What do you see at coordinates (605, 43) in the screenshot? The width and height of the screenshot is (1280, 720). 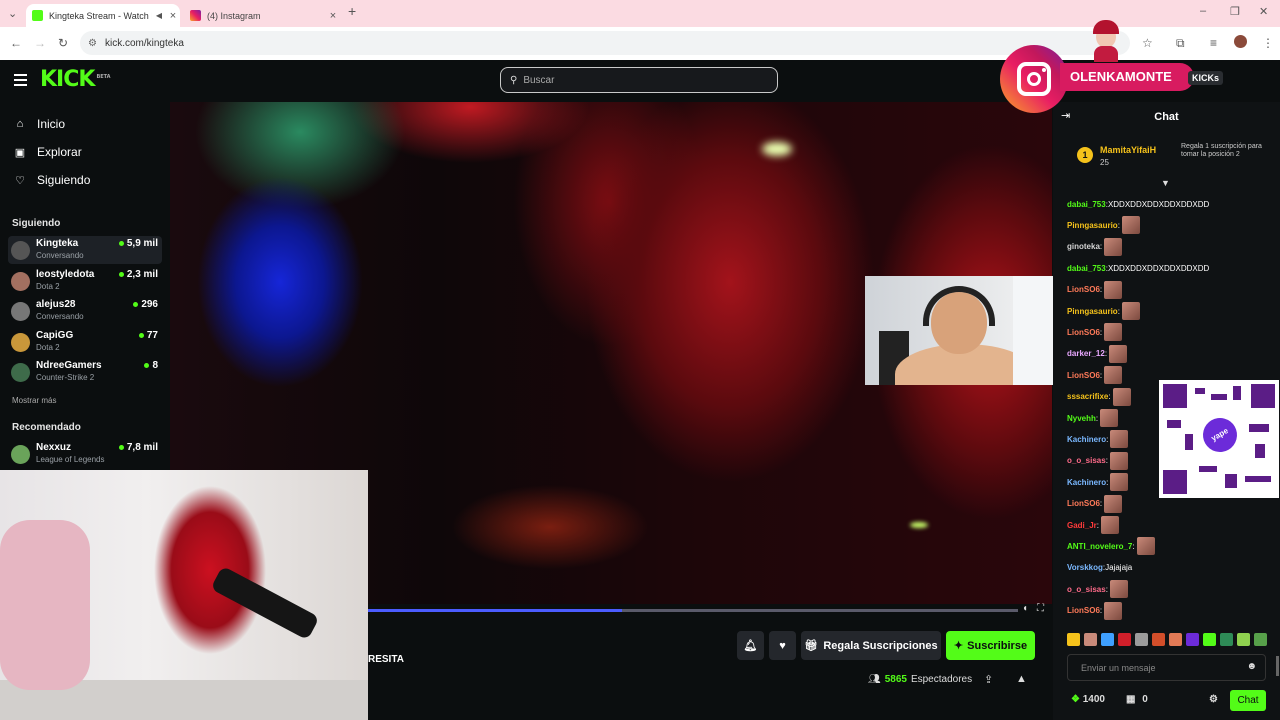 I see `address-bar: ⚙ kick.com/kingteka` at bounding box center [605, 43].